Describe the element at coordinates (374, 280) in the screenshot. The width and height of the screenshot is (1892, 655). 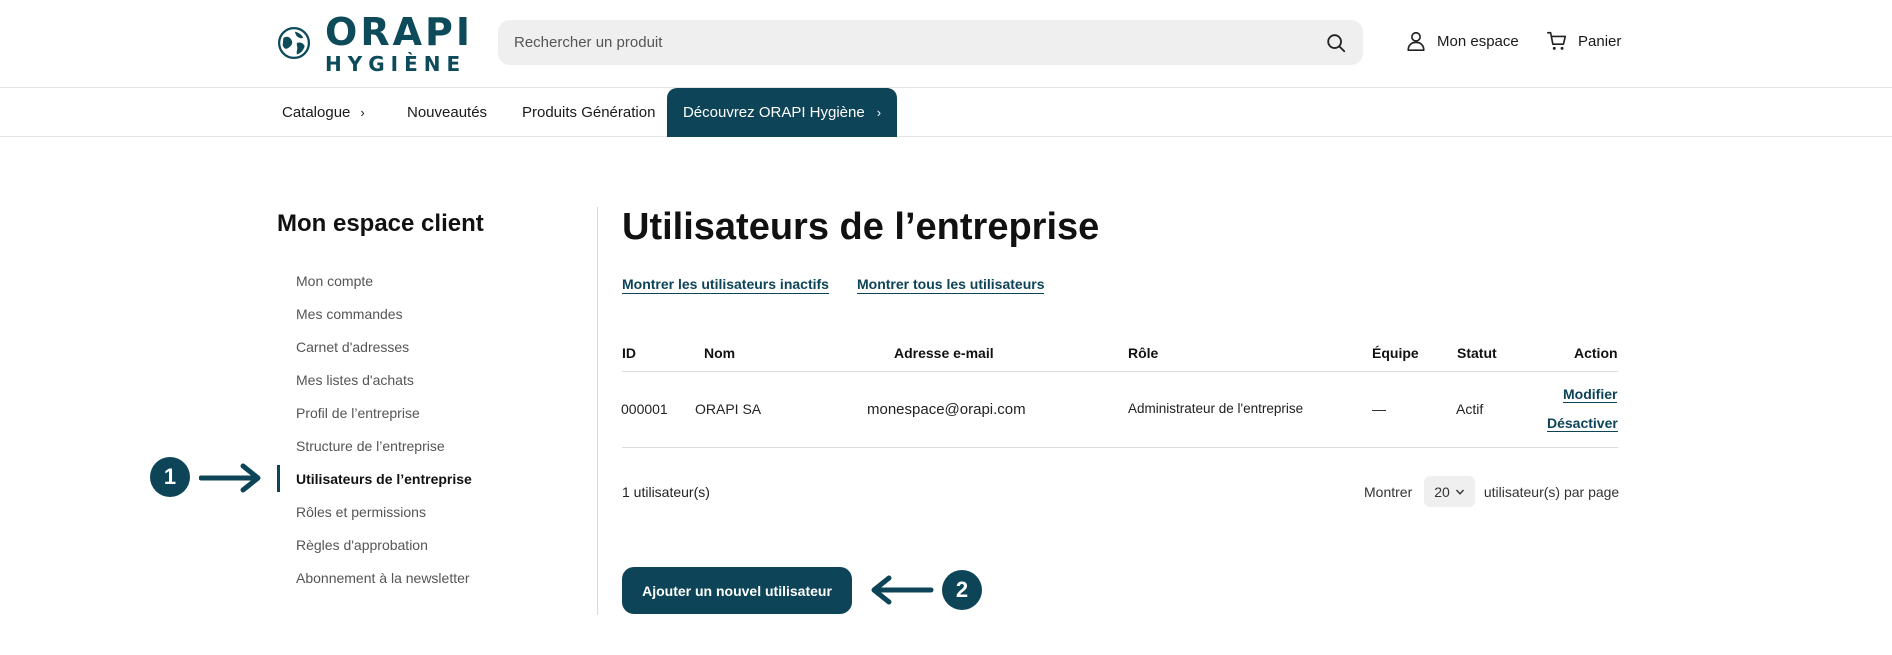
I see `sidebar-item-account: Mon compte` at that location.